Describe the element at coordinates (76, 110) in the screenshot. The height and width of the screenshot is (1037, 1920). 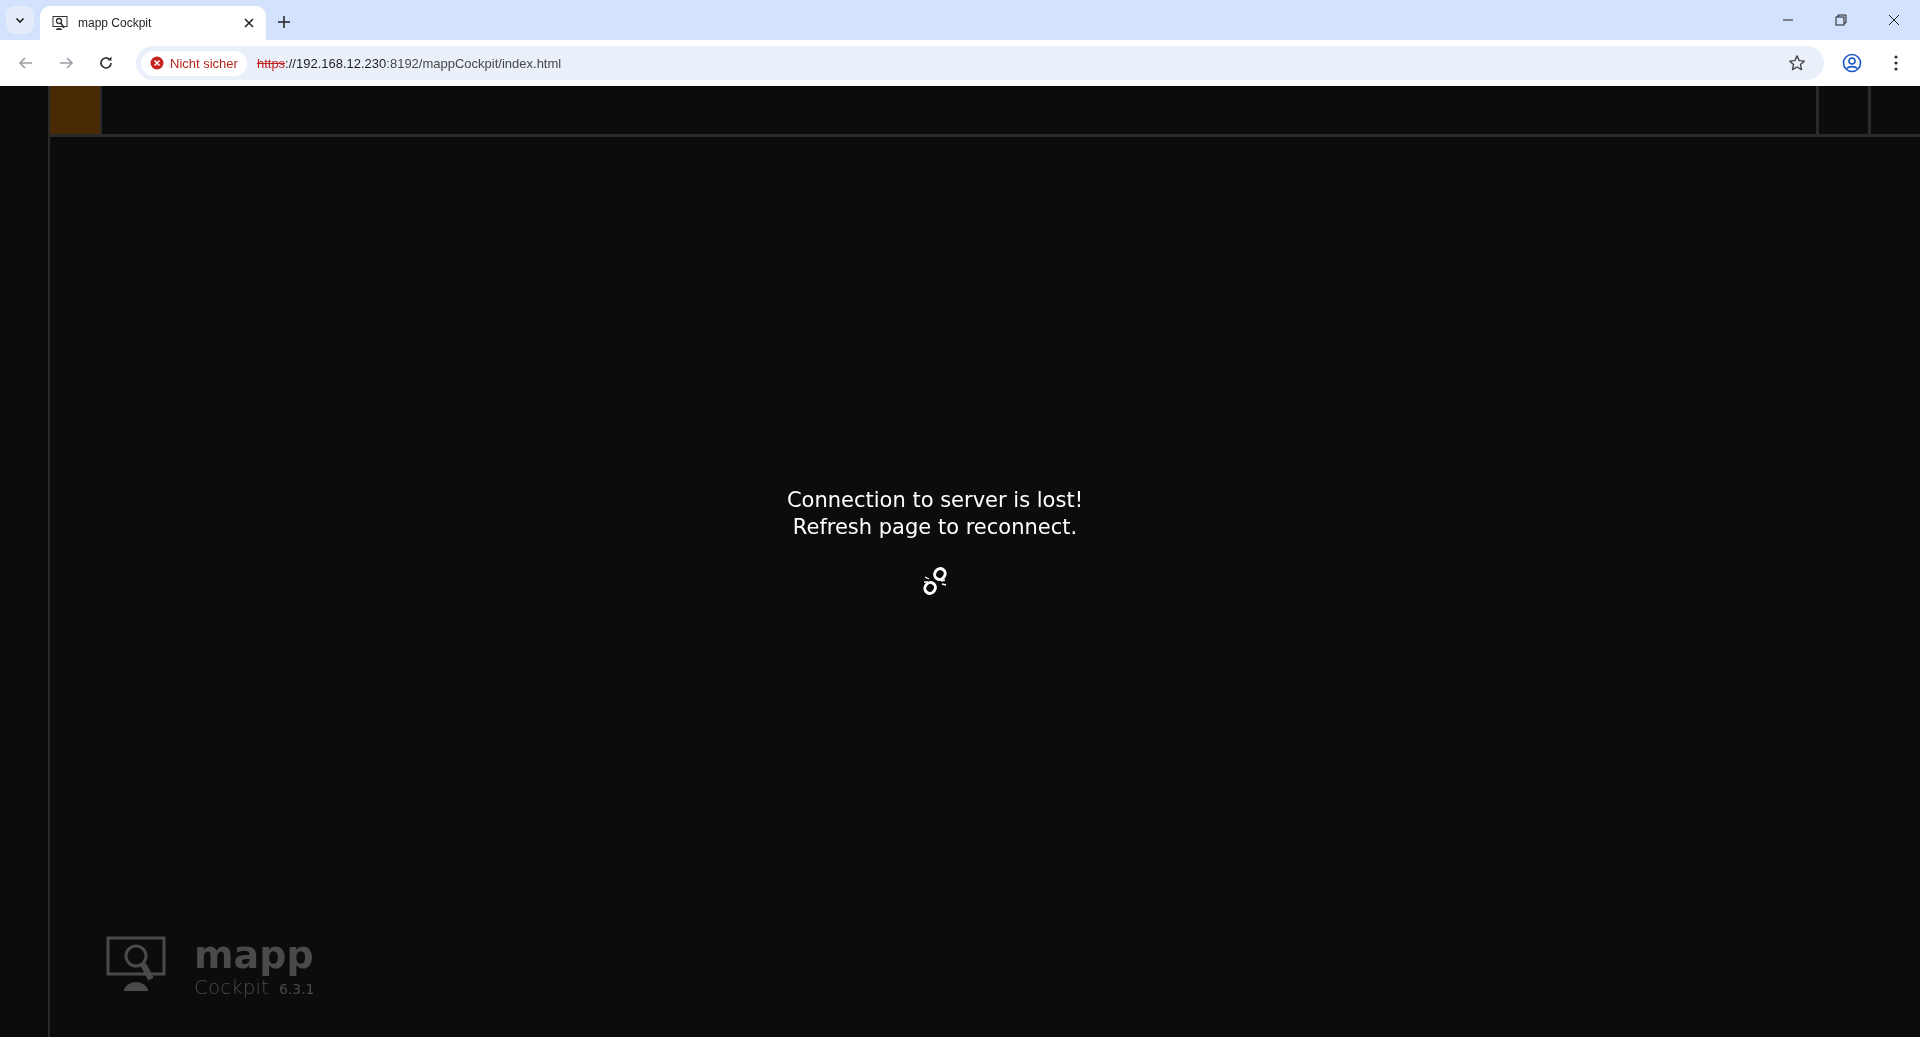
I see `menu-tile` at that location.